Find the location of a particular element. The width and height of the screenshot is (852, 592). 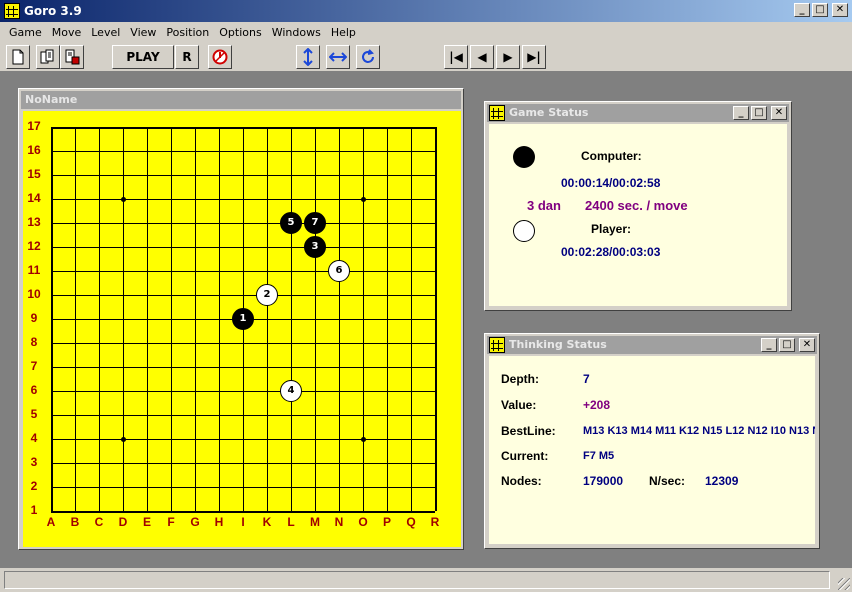

row-label: 6 is located at coordinates (34, 390).